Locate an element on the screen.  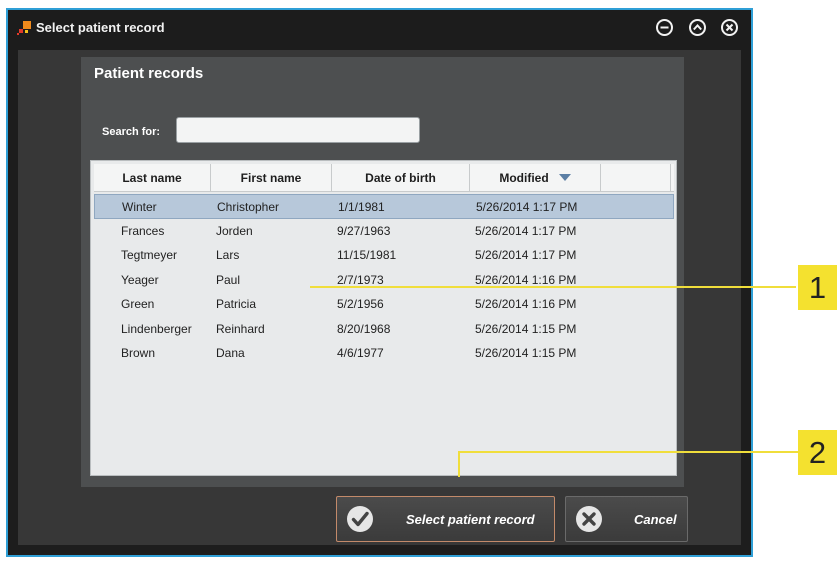
search-label: Search for: is located at coordinates (131, 132).